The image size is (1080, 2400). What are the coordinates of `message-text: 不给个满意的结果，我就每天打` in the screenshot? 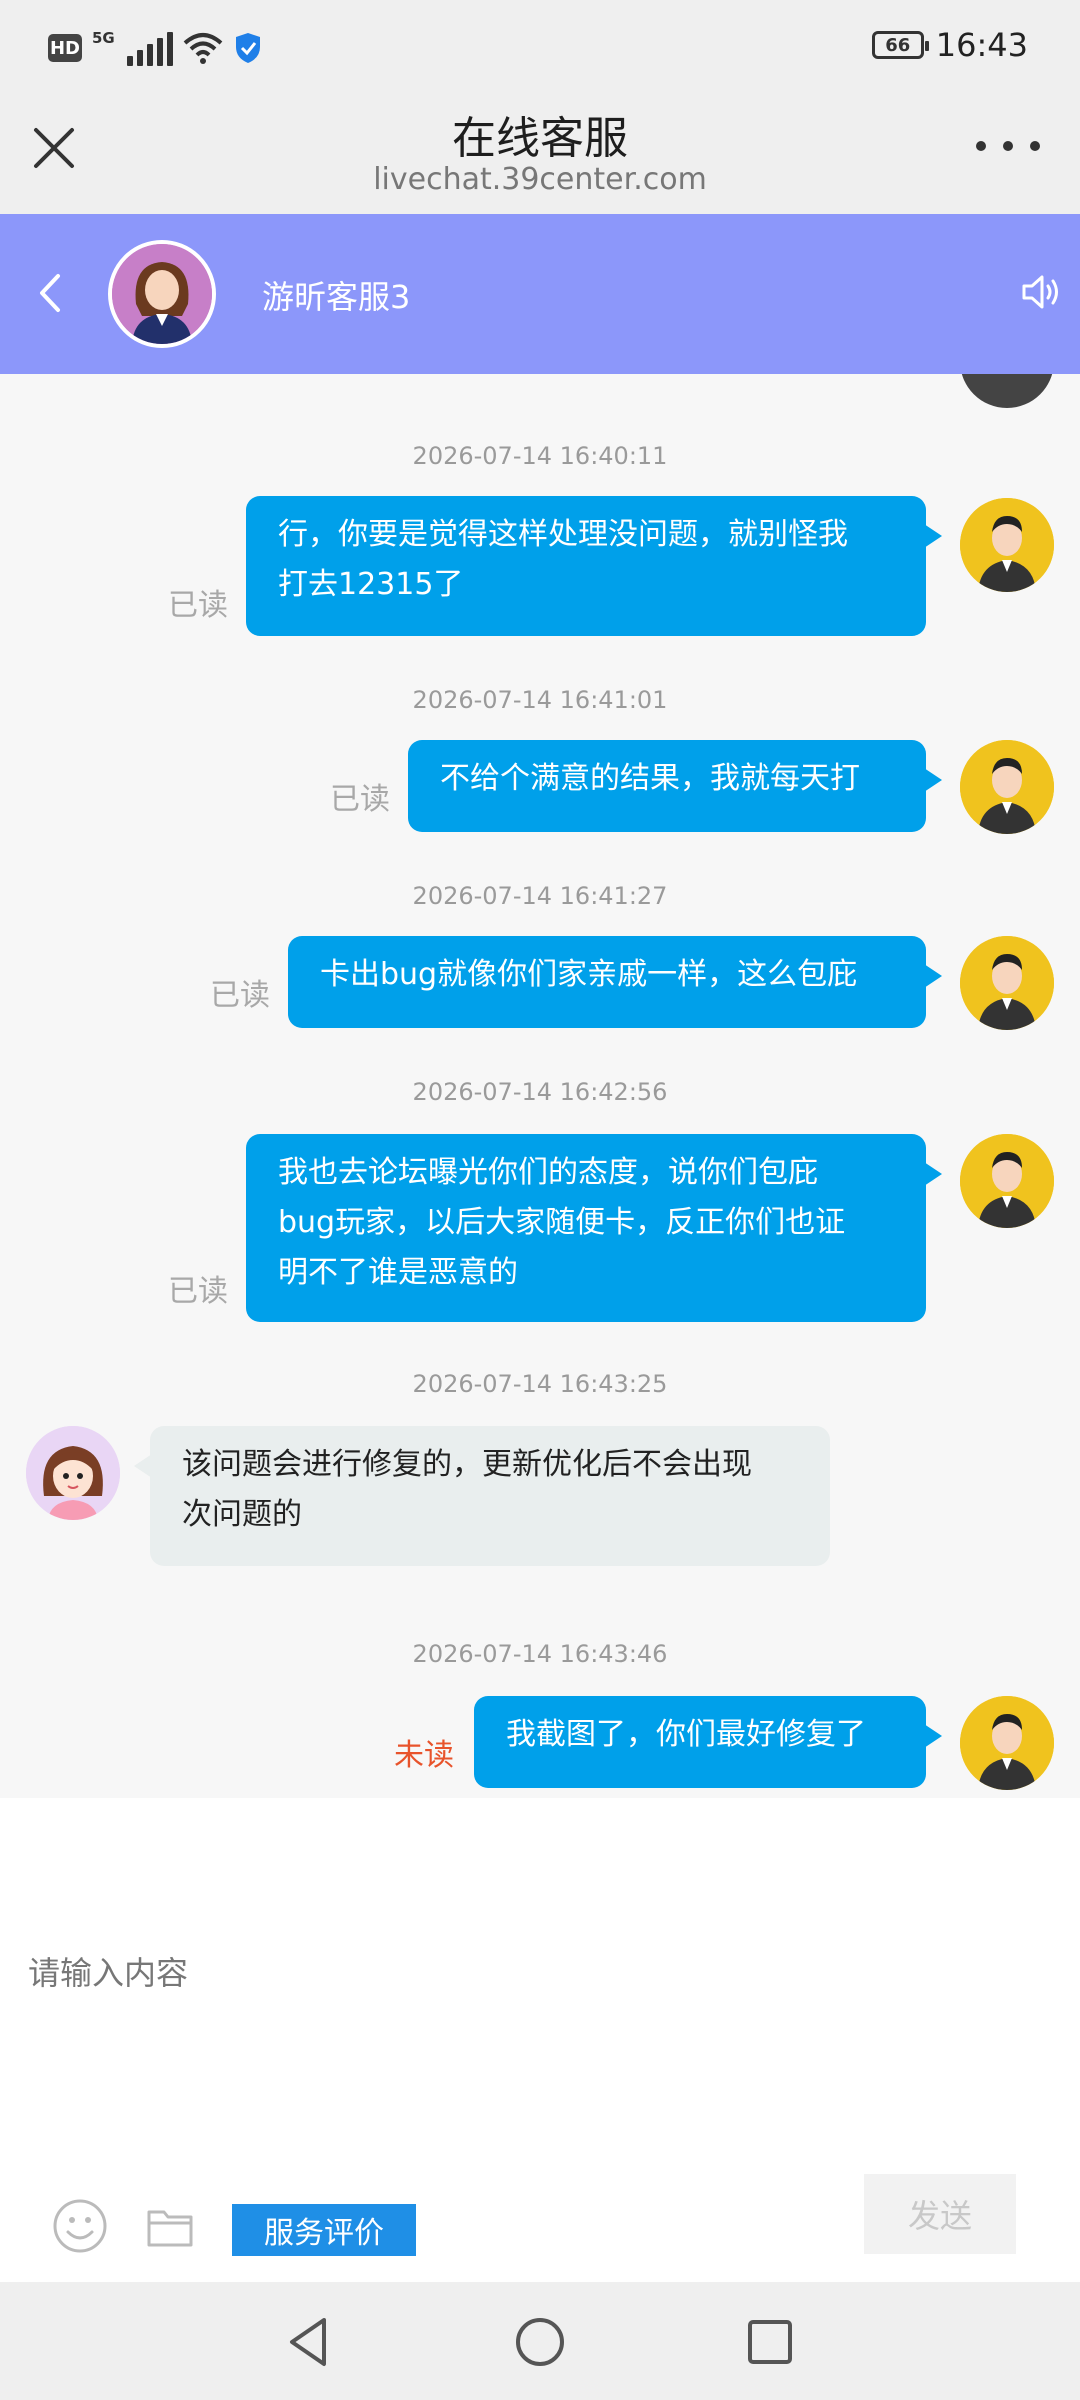 It's located at (650, 778).